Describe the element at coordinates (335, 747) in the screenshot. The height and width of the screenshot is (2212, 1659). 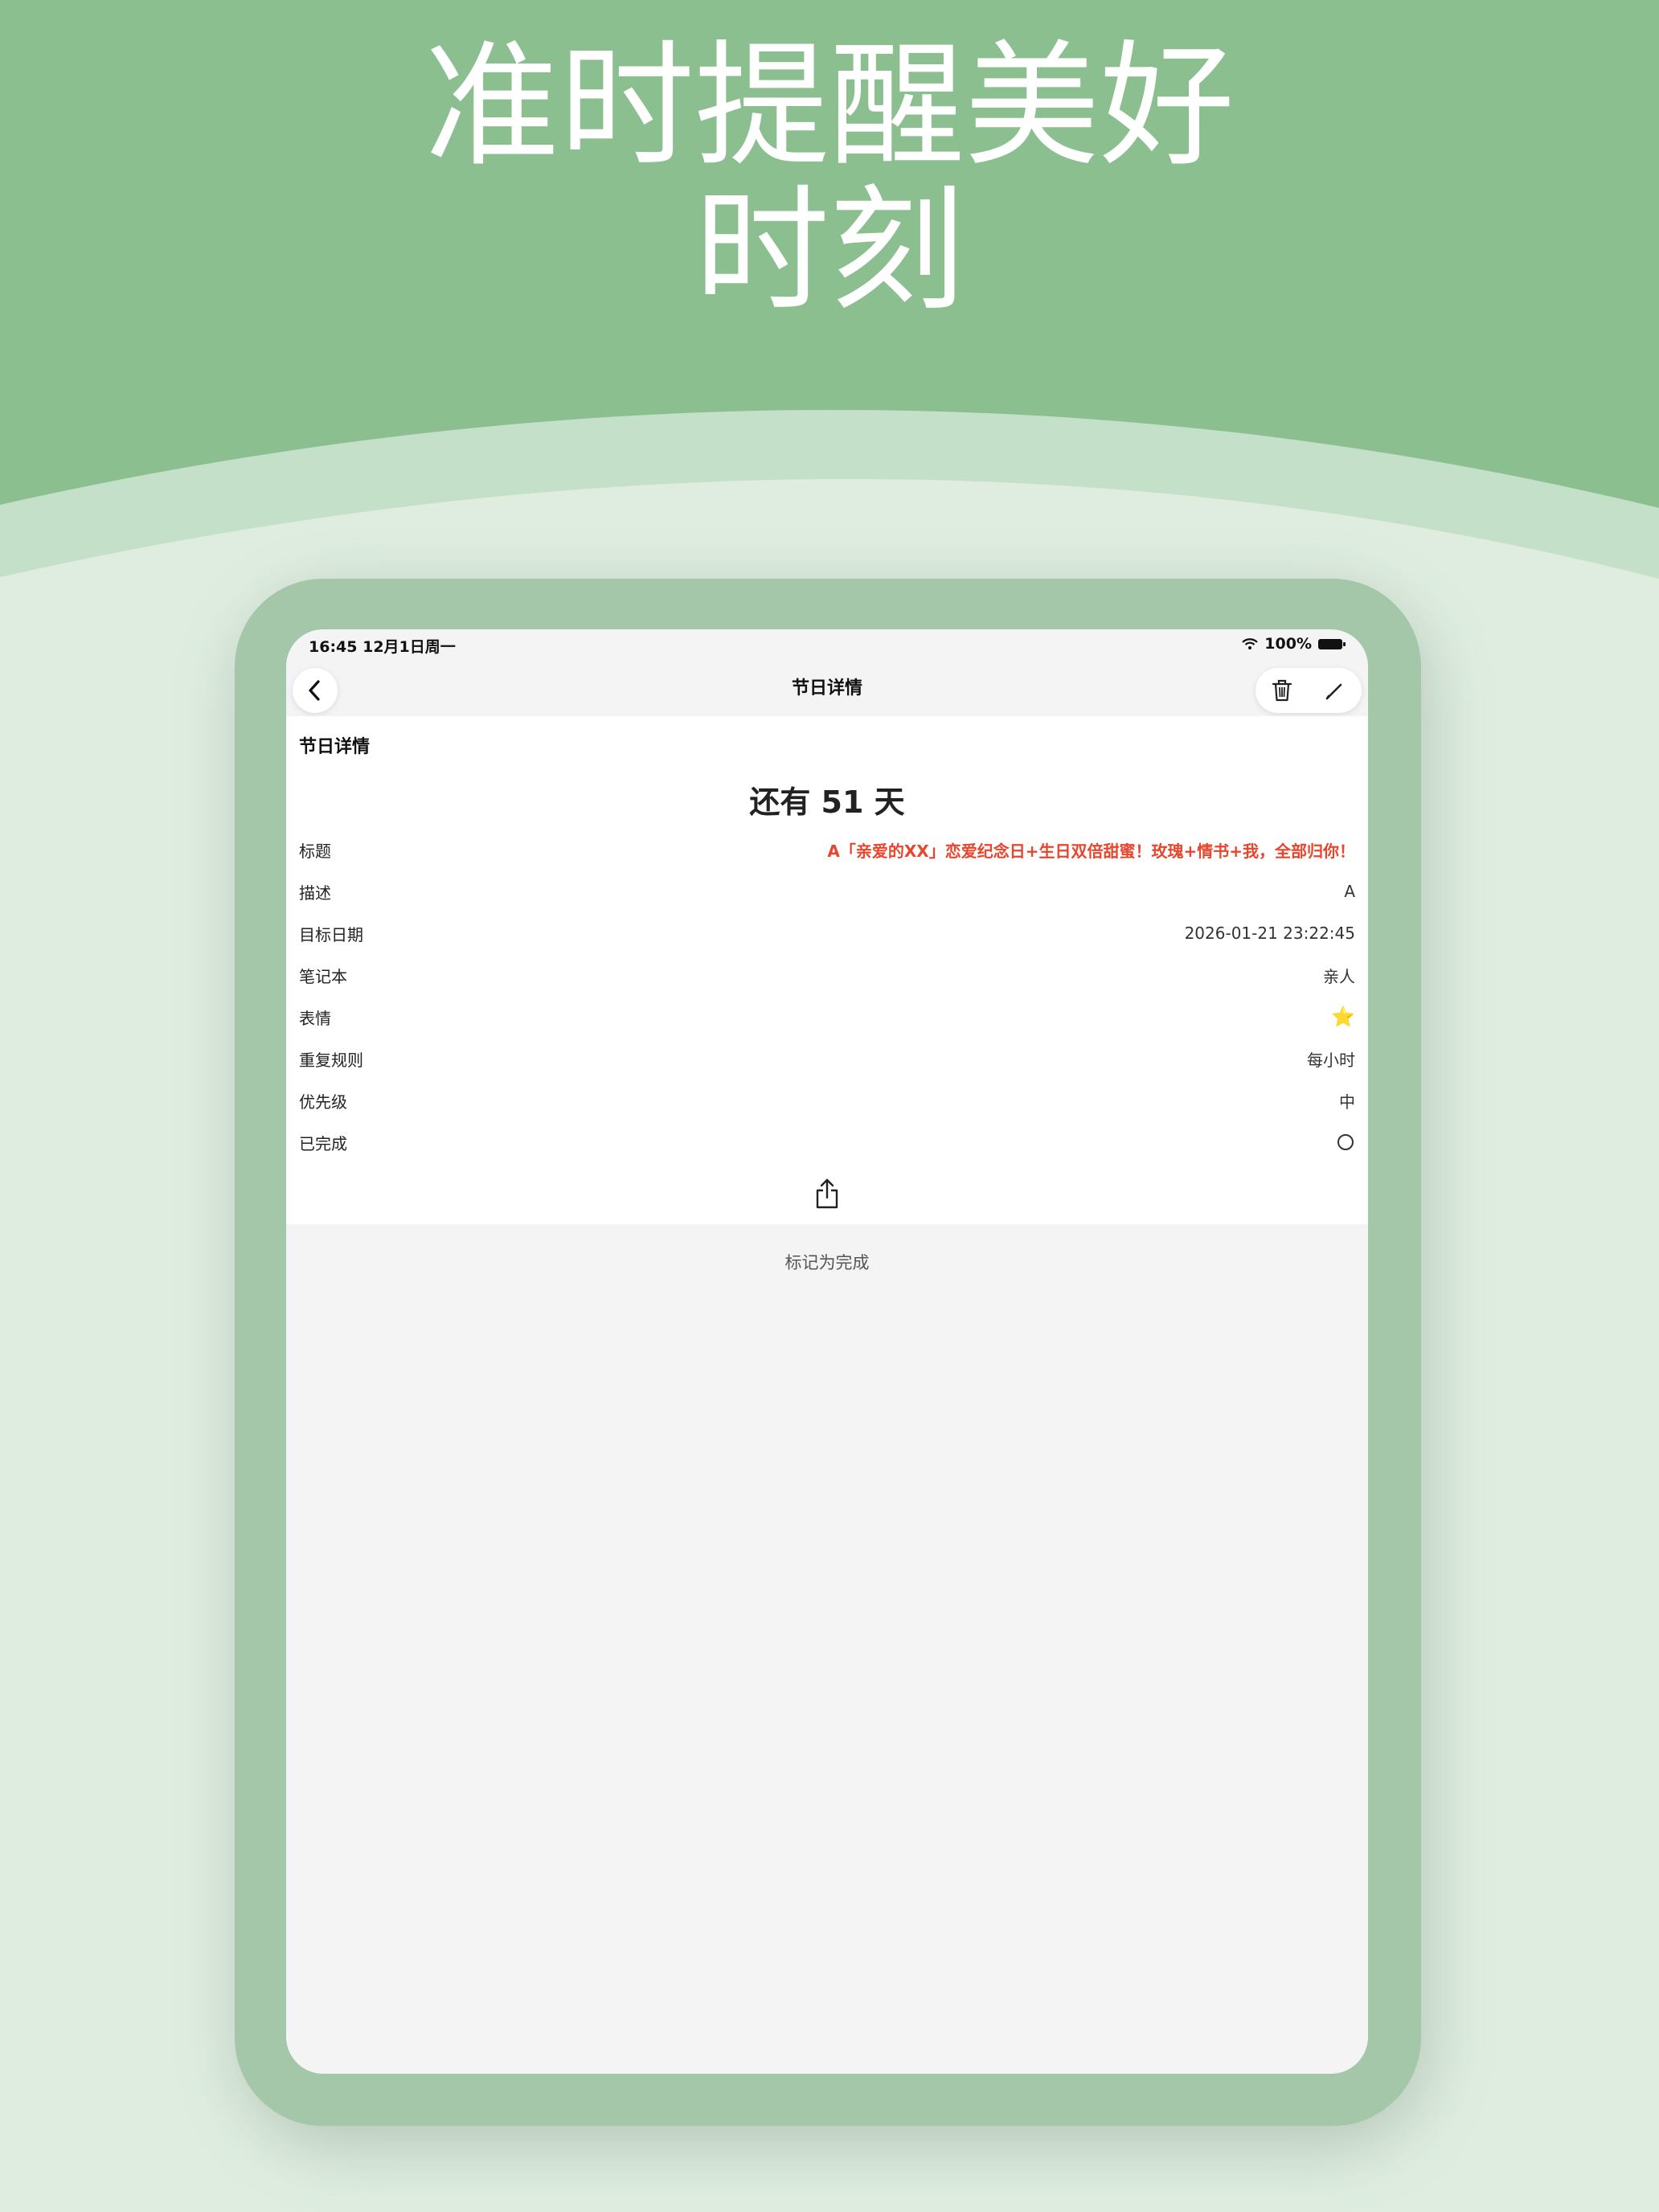
I see `section-title: 节日详情` at that location.